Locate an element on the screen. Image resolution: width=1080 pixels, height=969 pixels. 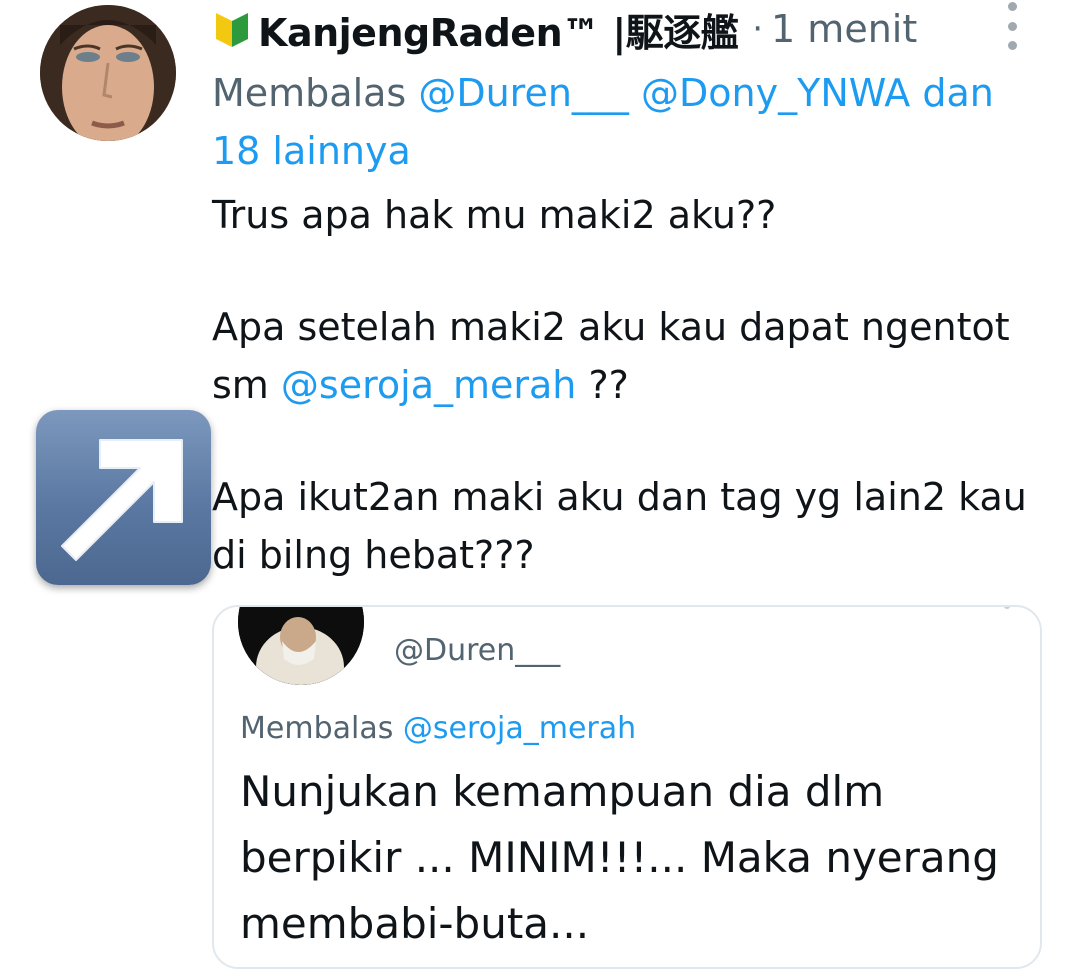
reply-mention-duren: @Duren___ is located at coordinates (523, 93).